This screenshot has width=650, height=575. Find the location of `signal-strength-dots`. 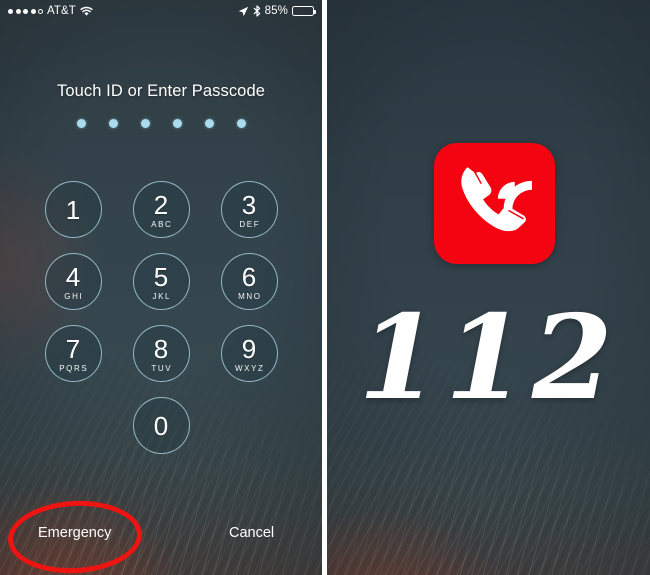

signal-strength-dots is located at coordinates (25, 11).